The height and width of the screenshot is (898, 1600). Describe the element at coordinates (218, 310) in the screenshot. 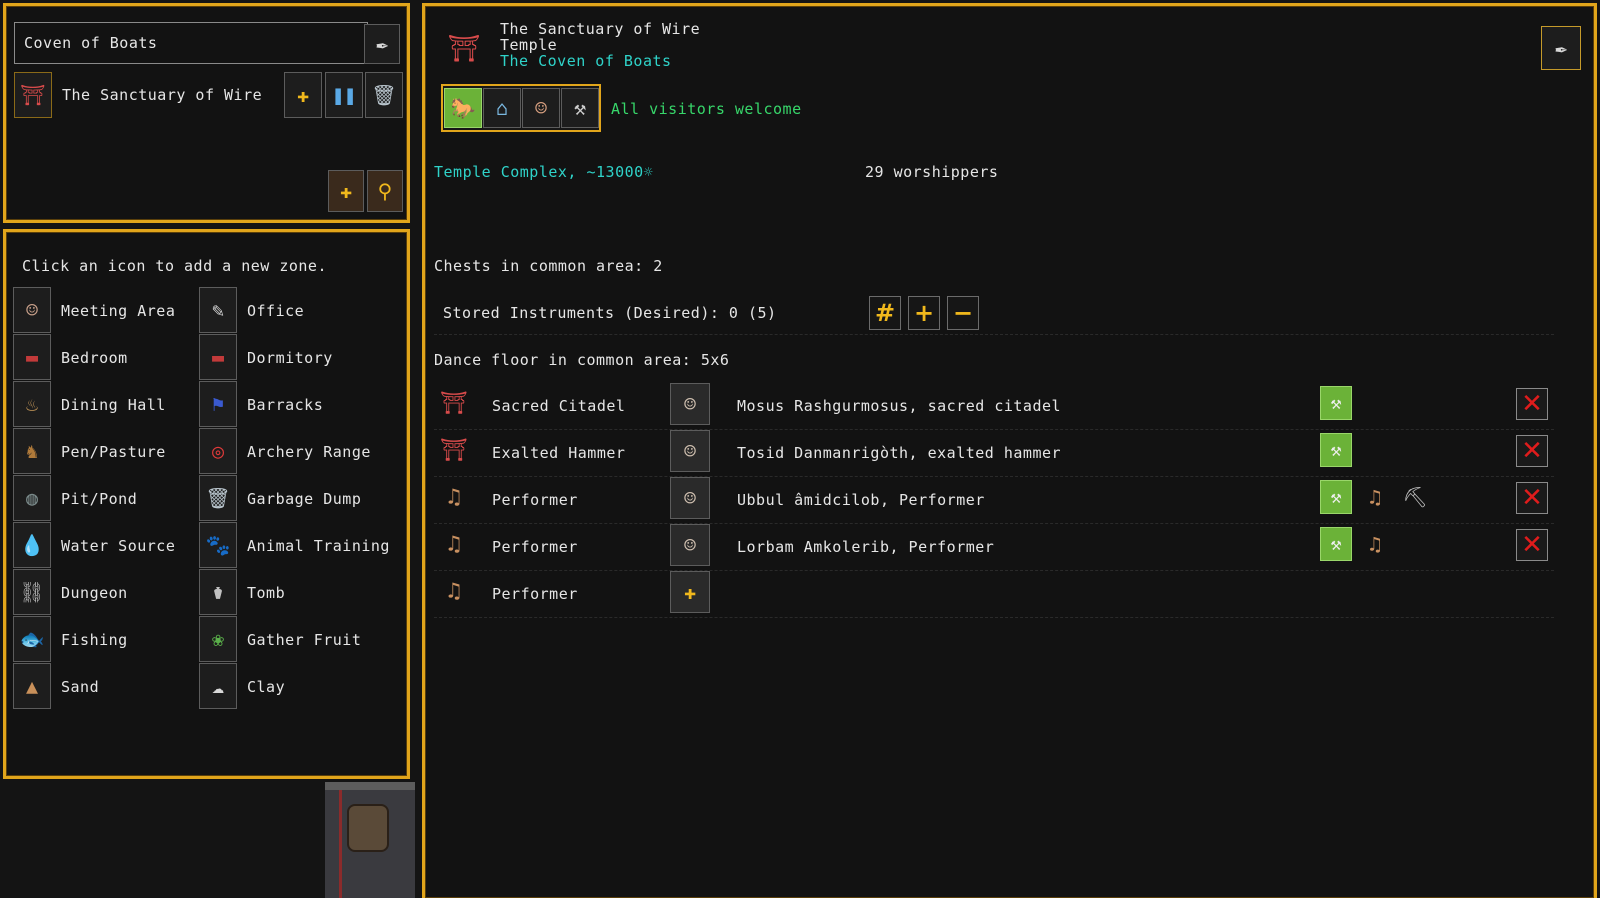

I see `zone-button-office: ✎` at that location.